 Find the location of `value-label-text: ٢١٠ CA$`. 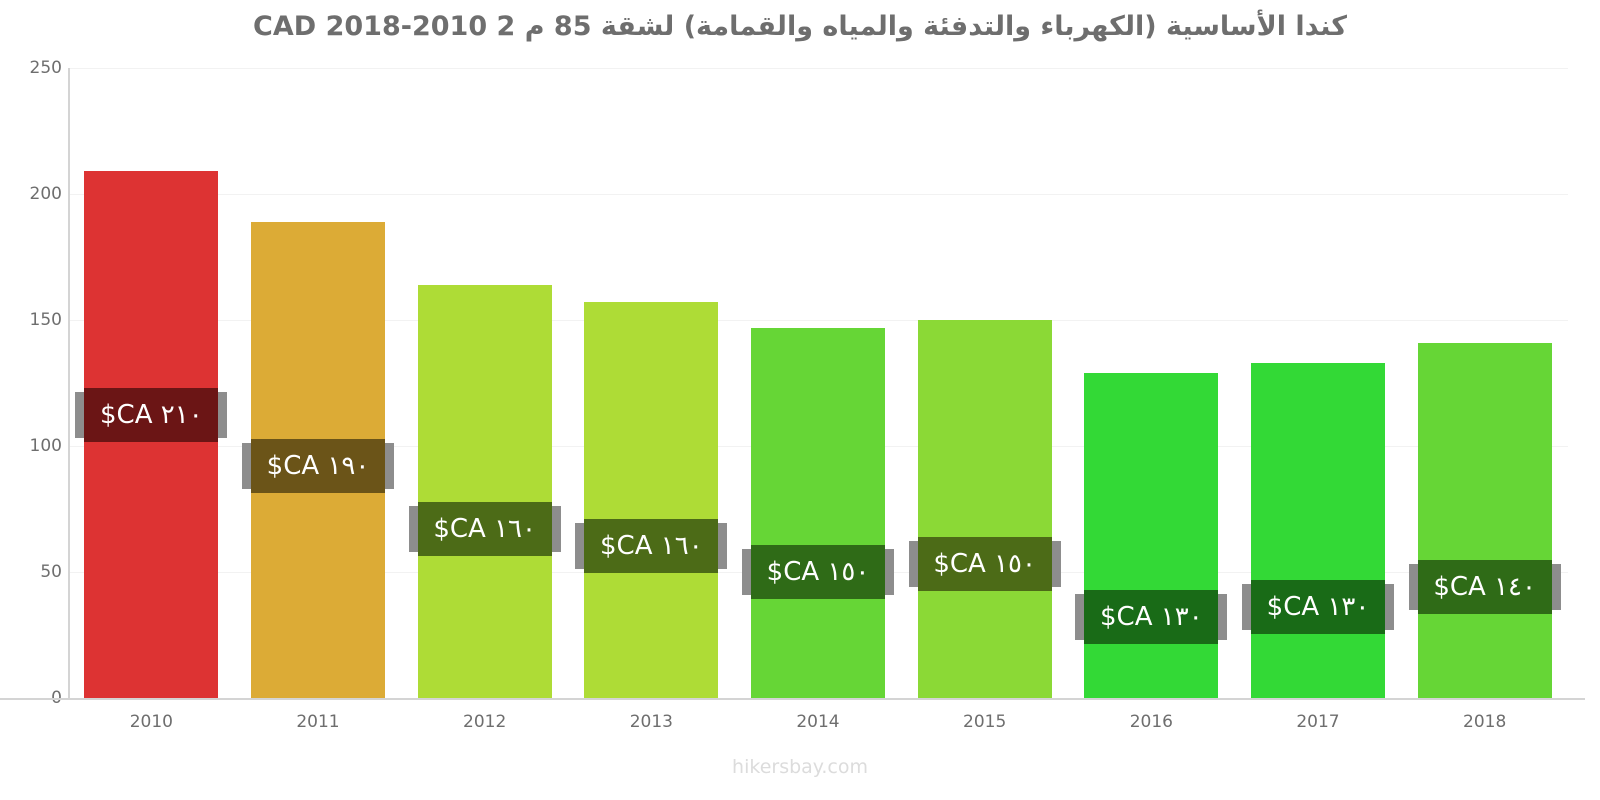

value-label-text: ٢١٠ CA$ is located at coordinates (151, 415).